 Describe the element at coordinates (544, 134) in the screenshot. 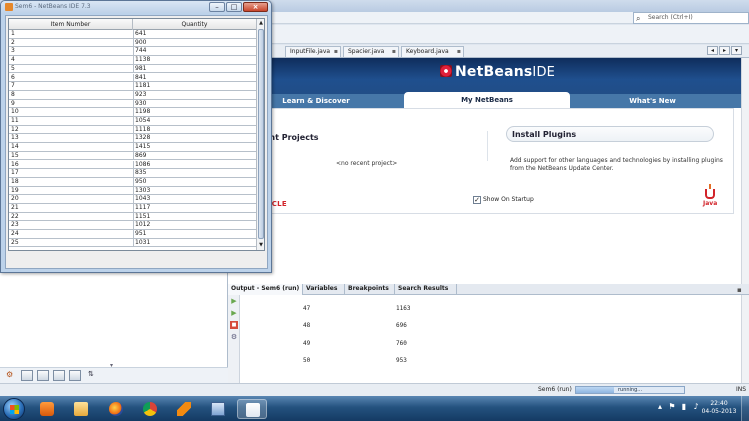

I see `install-plugins-title: Install Plugins` at that location.